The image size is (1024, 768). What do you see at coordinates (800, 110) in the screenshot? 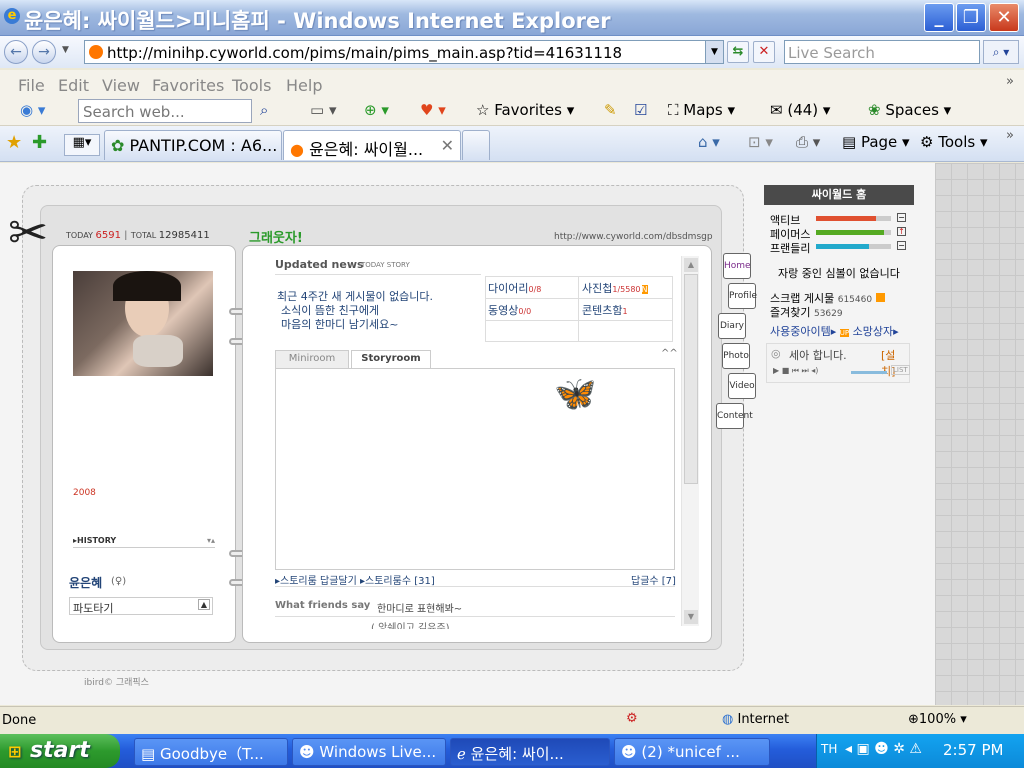
I see `mail-button: ✉ (44) ▾` at bounding box center [800, 110].